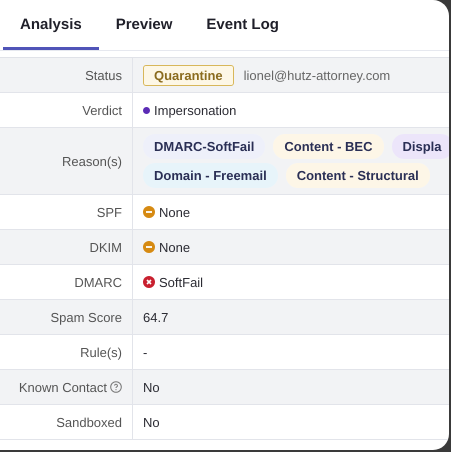  Describe the element at coordinates (328, 146) in the screenshot. I see `reason-tag: Content - BEC` at that location.